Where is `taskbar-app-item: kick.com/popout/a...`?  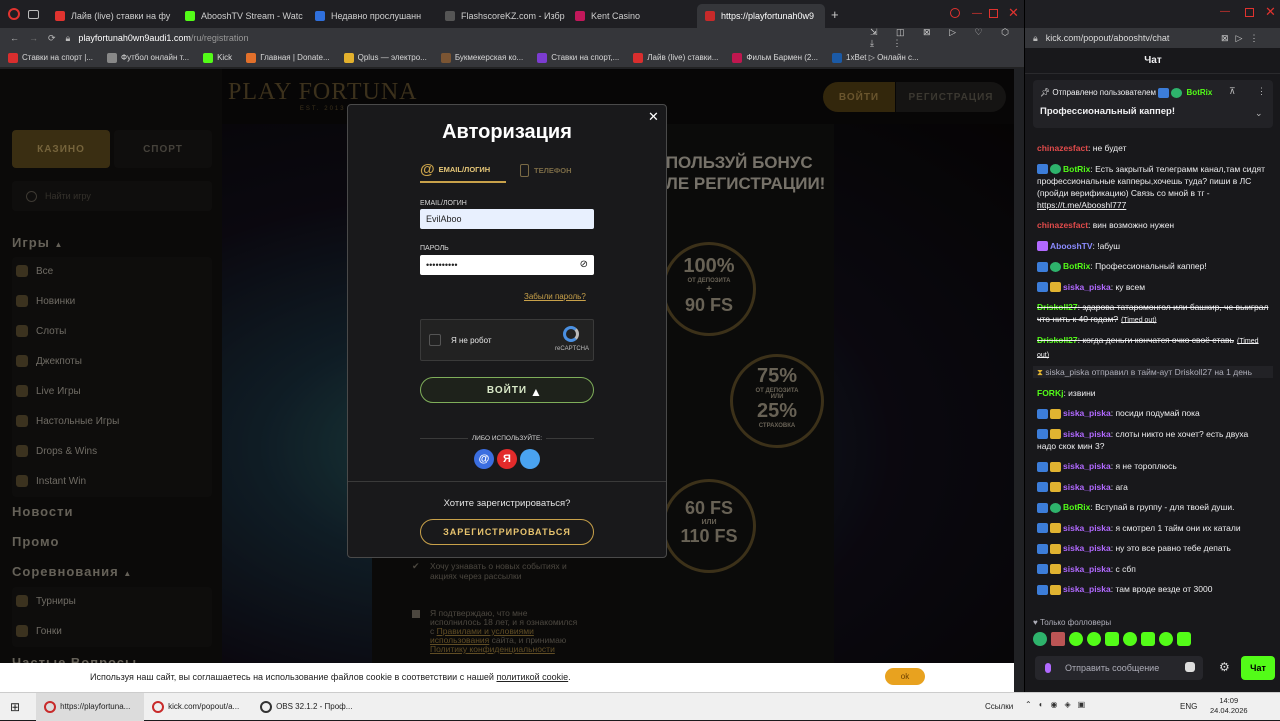 taskbar-app-item: kick.com/popout/a... is located at coordinates (198, 707).